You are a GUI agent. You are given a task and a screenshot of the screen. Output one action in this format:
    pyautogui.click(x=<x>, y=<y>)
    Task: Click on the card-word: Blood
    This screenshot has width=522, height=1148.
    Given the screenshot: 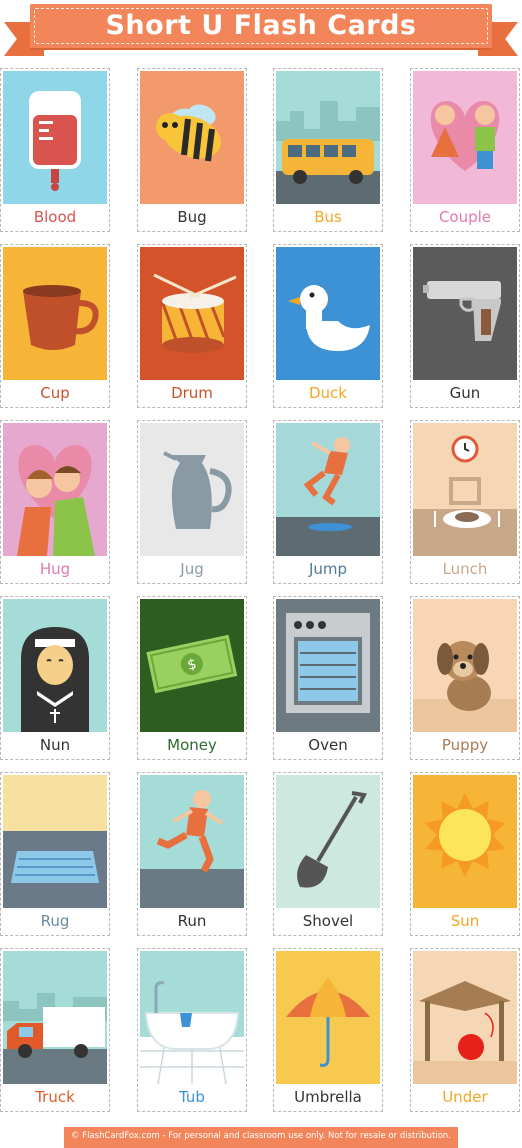 What is the action you would take?
    pyautogui.click(x=55, y=217)
    